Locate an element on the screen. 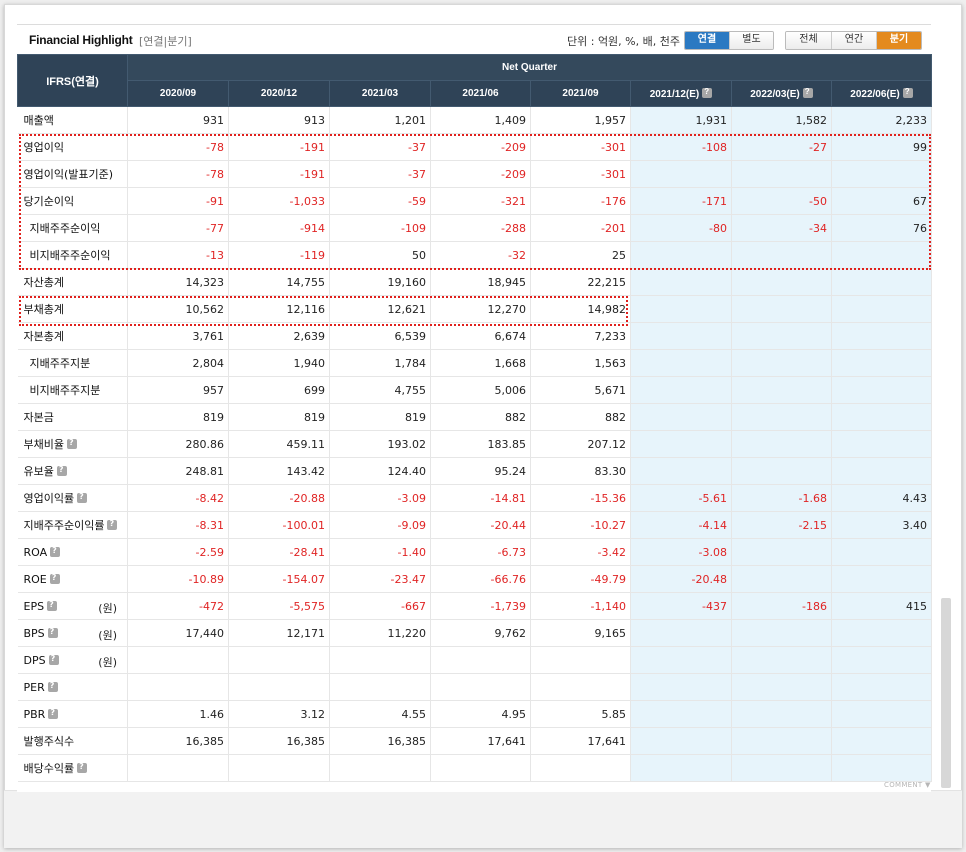 The image size is (966, 852). tab-consolidated: 연결 is located at coordinates (707, 40).